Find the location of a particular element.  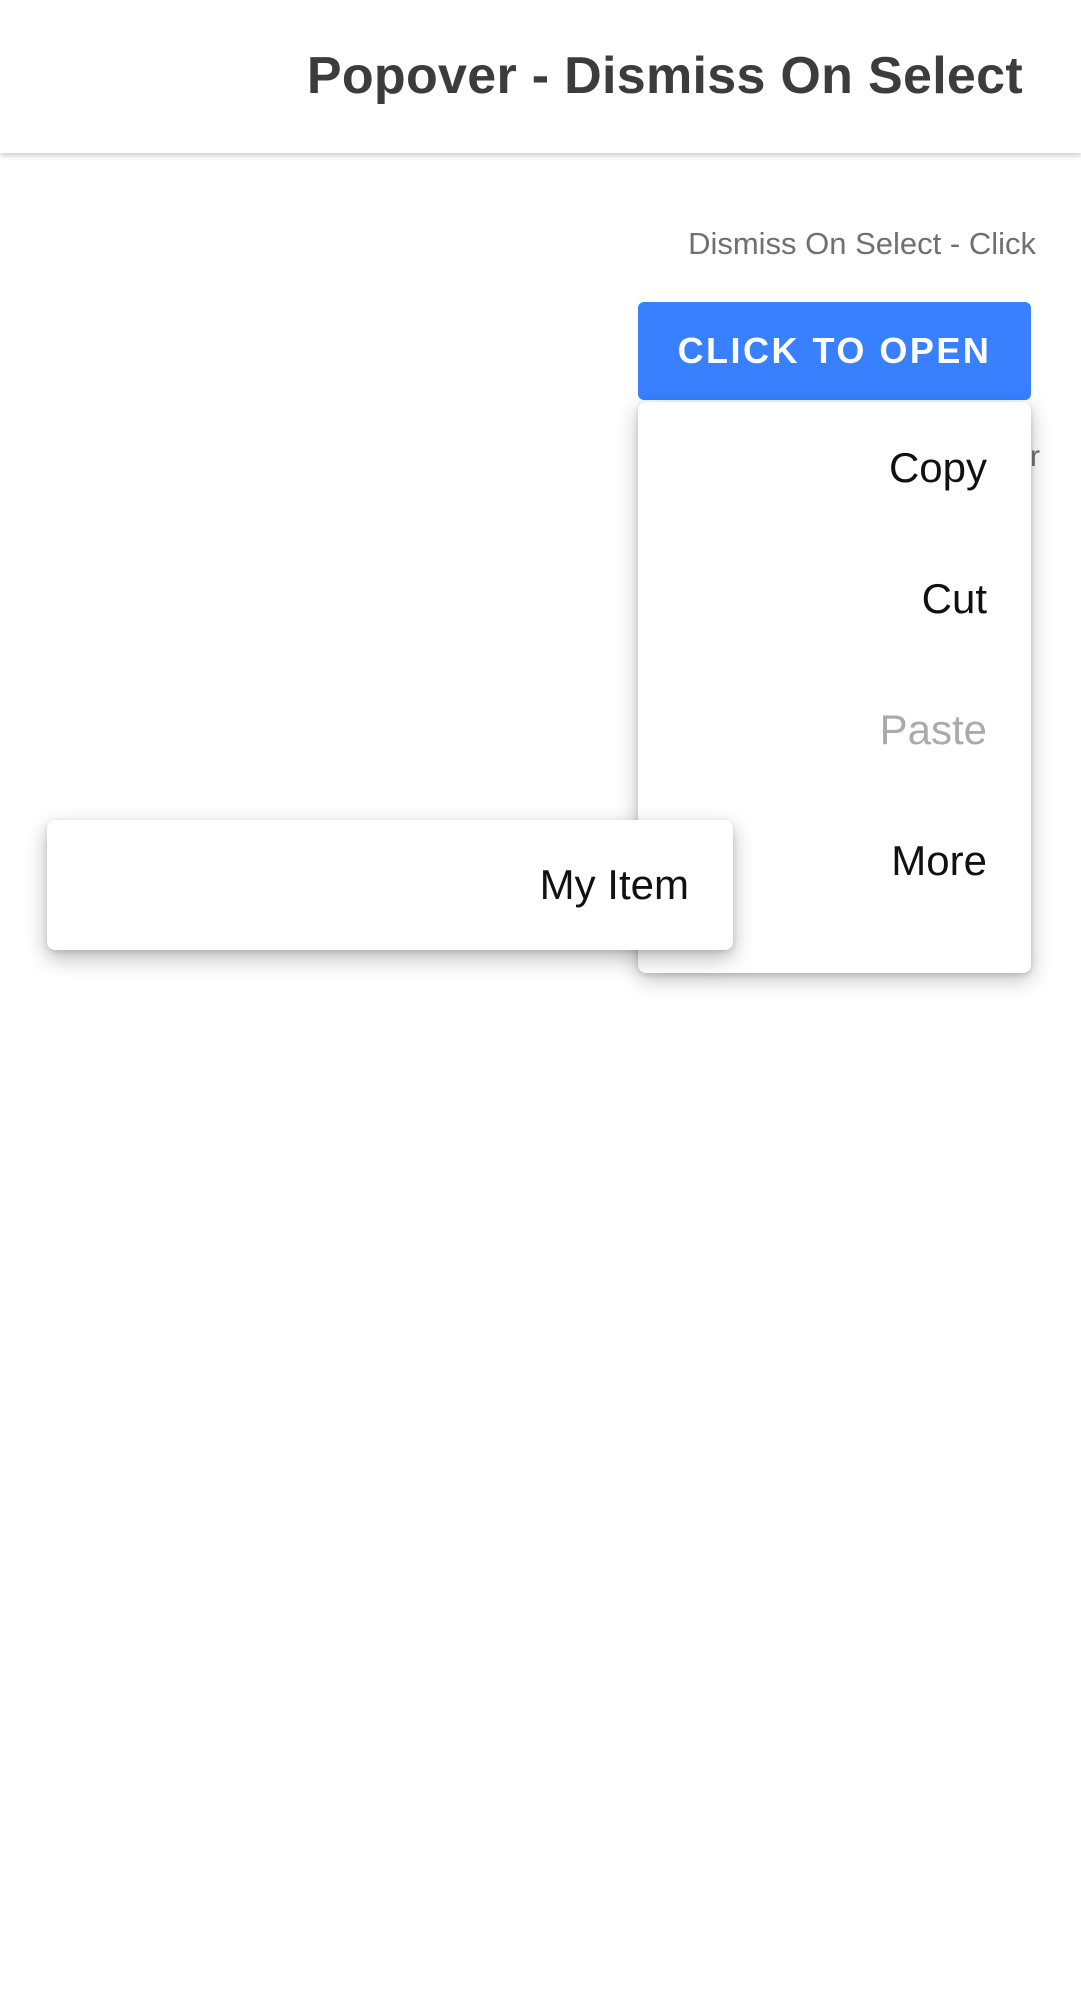

menu-item-my-item: My Item is located at coordinates (614, 885).